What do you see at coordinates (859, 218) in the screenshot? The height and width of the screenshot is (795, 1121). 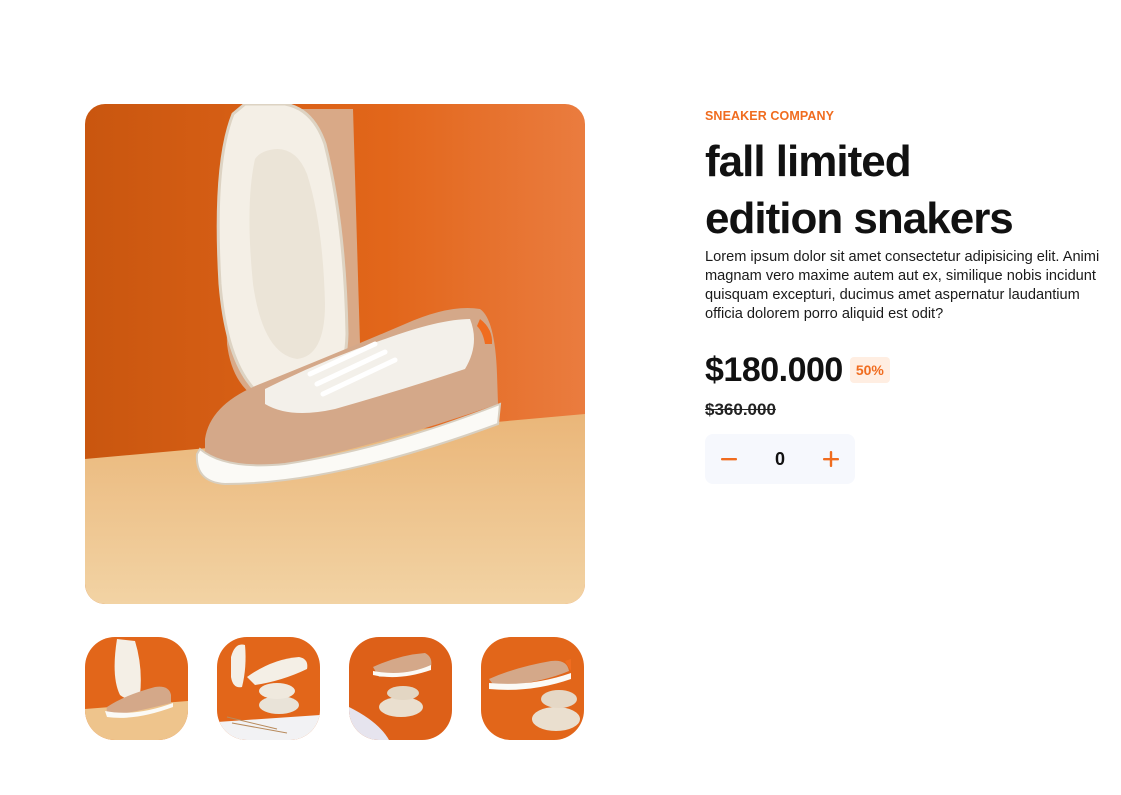 I see `product-title-line-2: edition snakers` at bounding box center [859, 218].